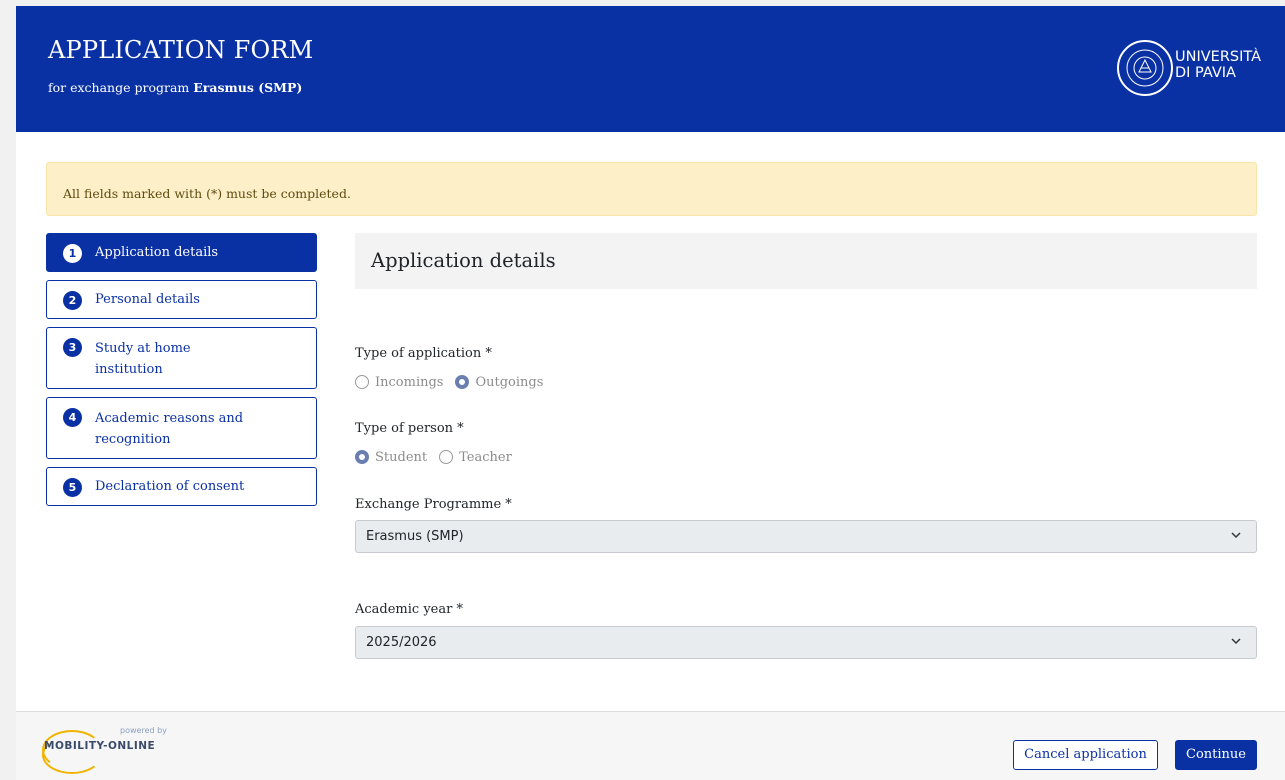  What do you see at coordinates (147, 299) in the screenshot?
I see `step-label: Personal details` at bounding box center [147, 299].